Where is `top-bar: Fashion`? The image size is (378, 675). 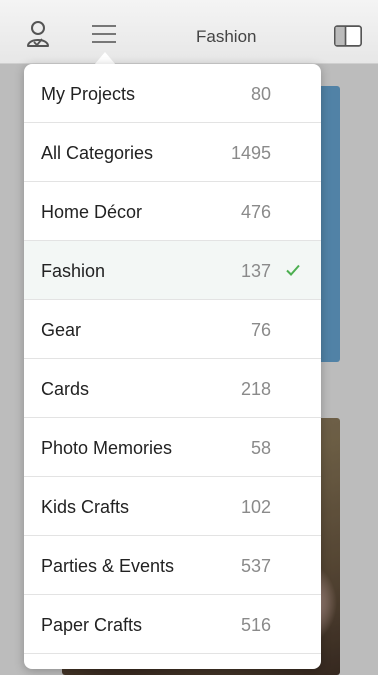 top-bar: Fashion is located at coordinates (189, 32).